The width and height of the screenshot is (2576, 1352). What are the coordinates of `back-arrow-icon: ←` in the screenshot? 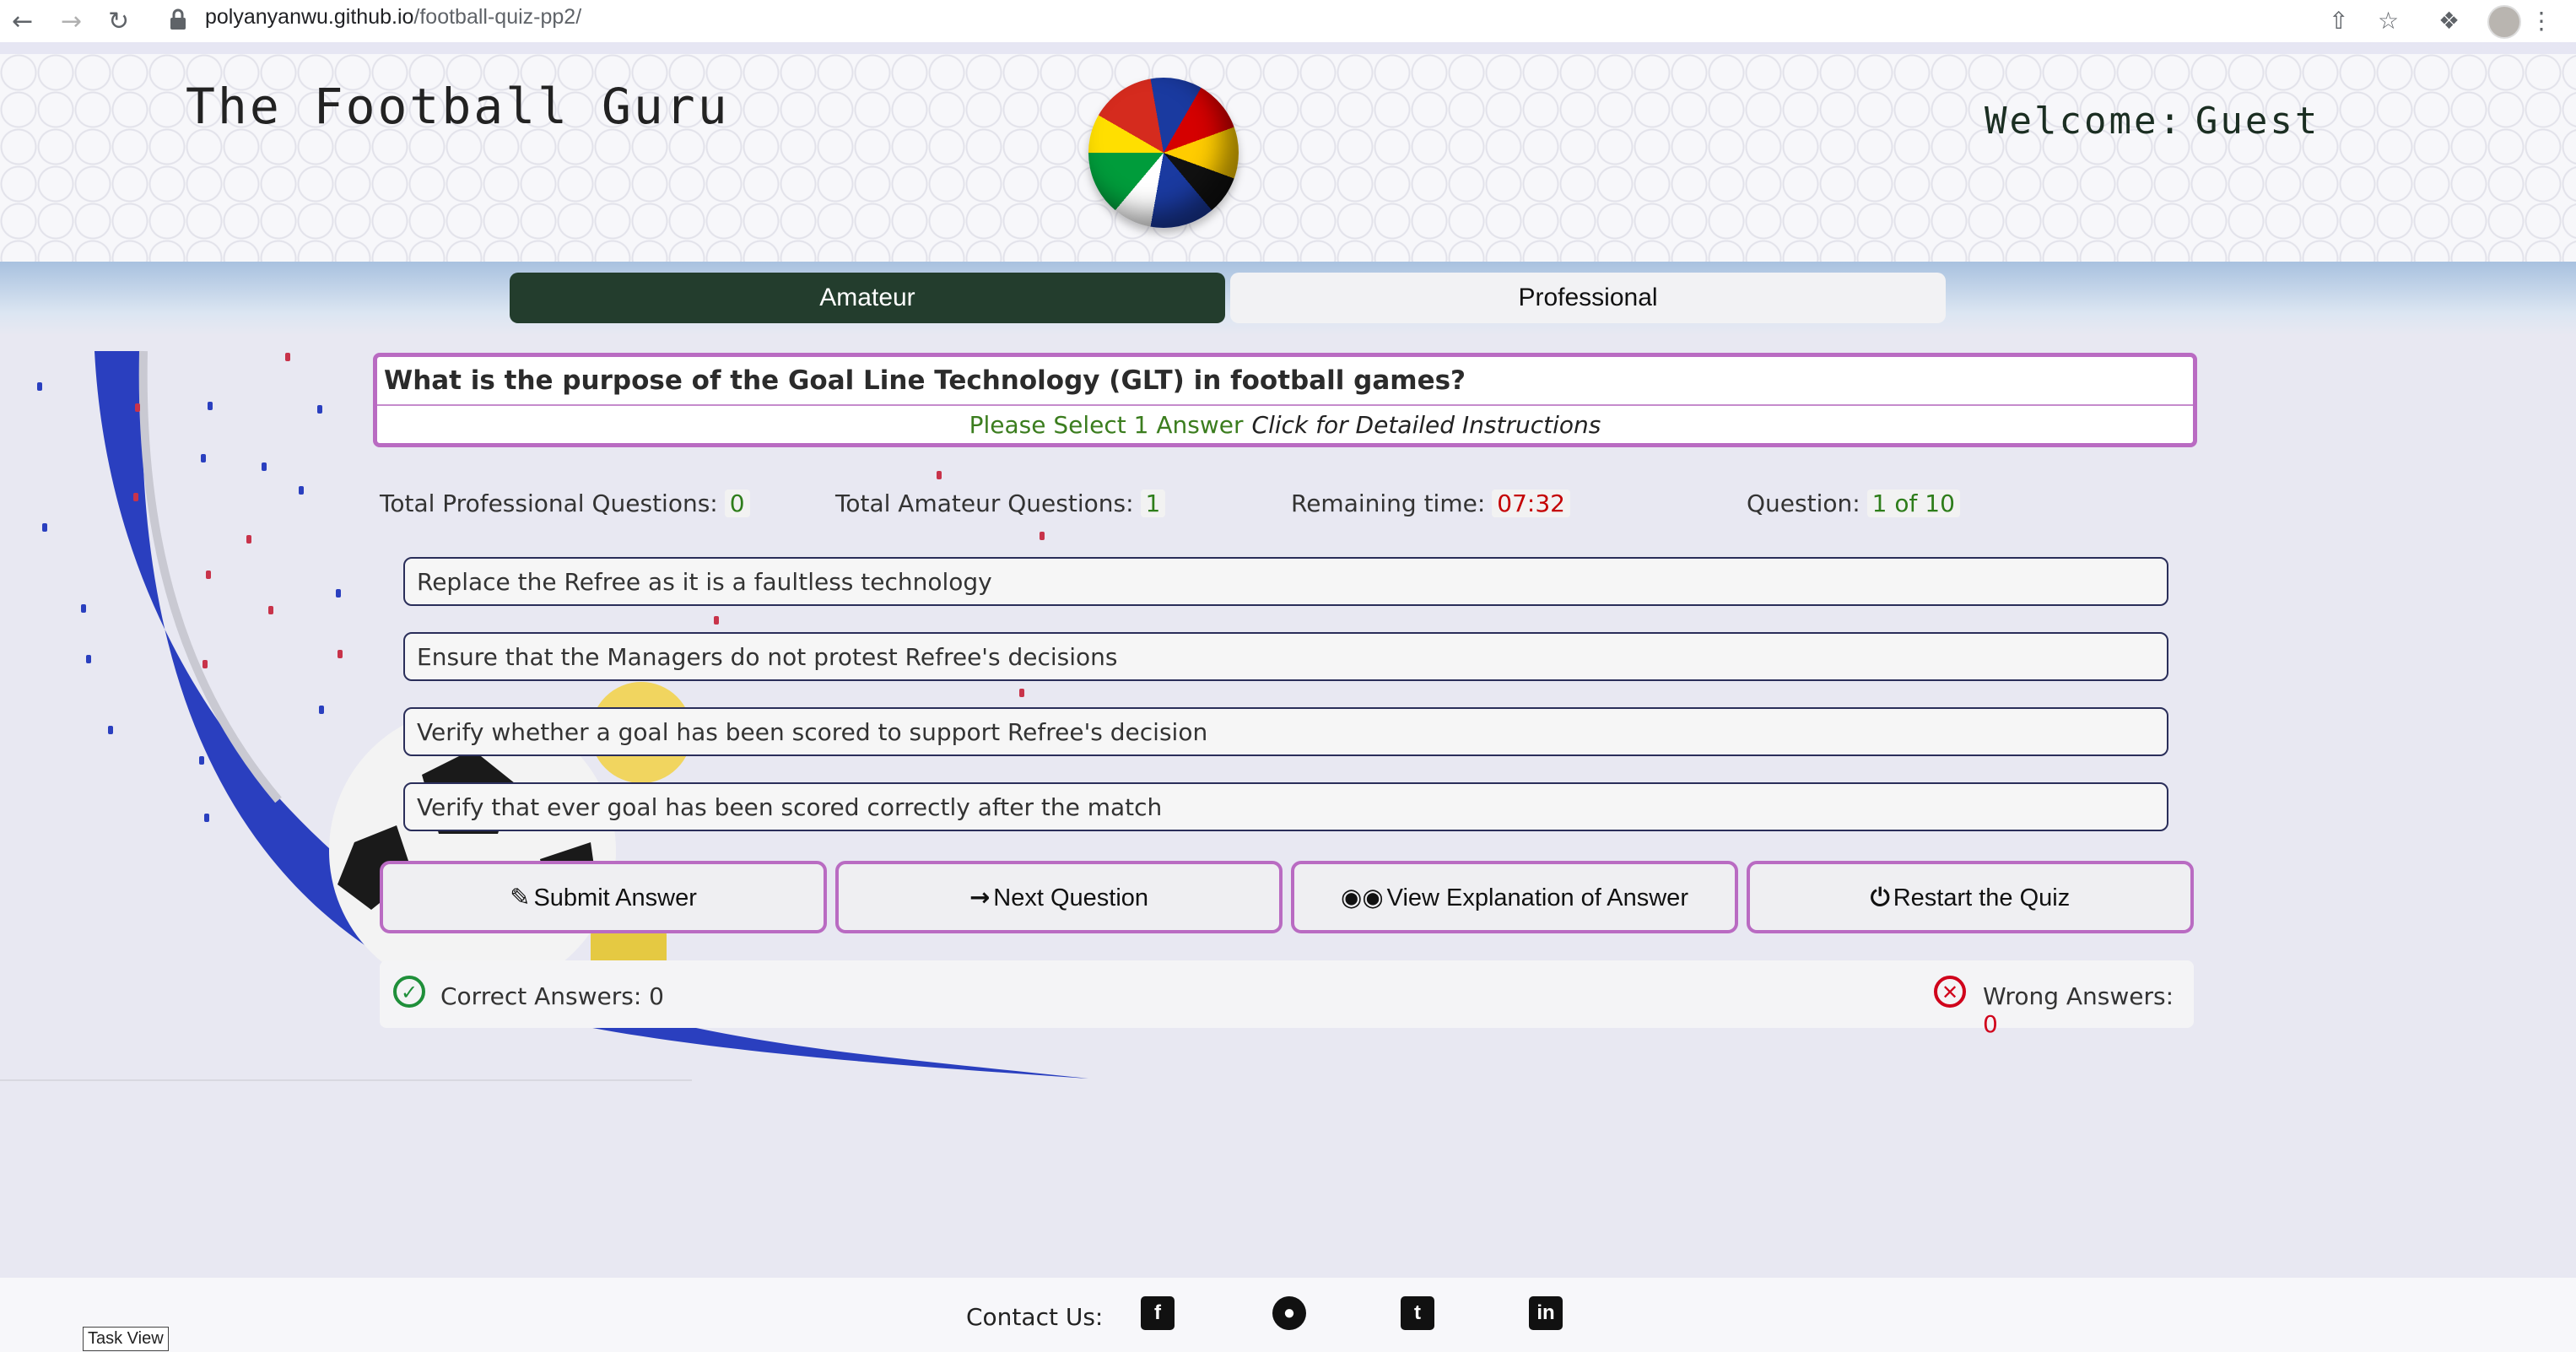 It's located at (22, 21).